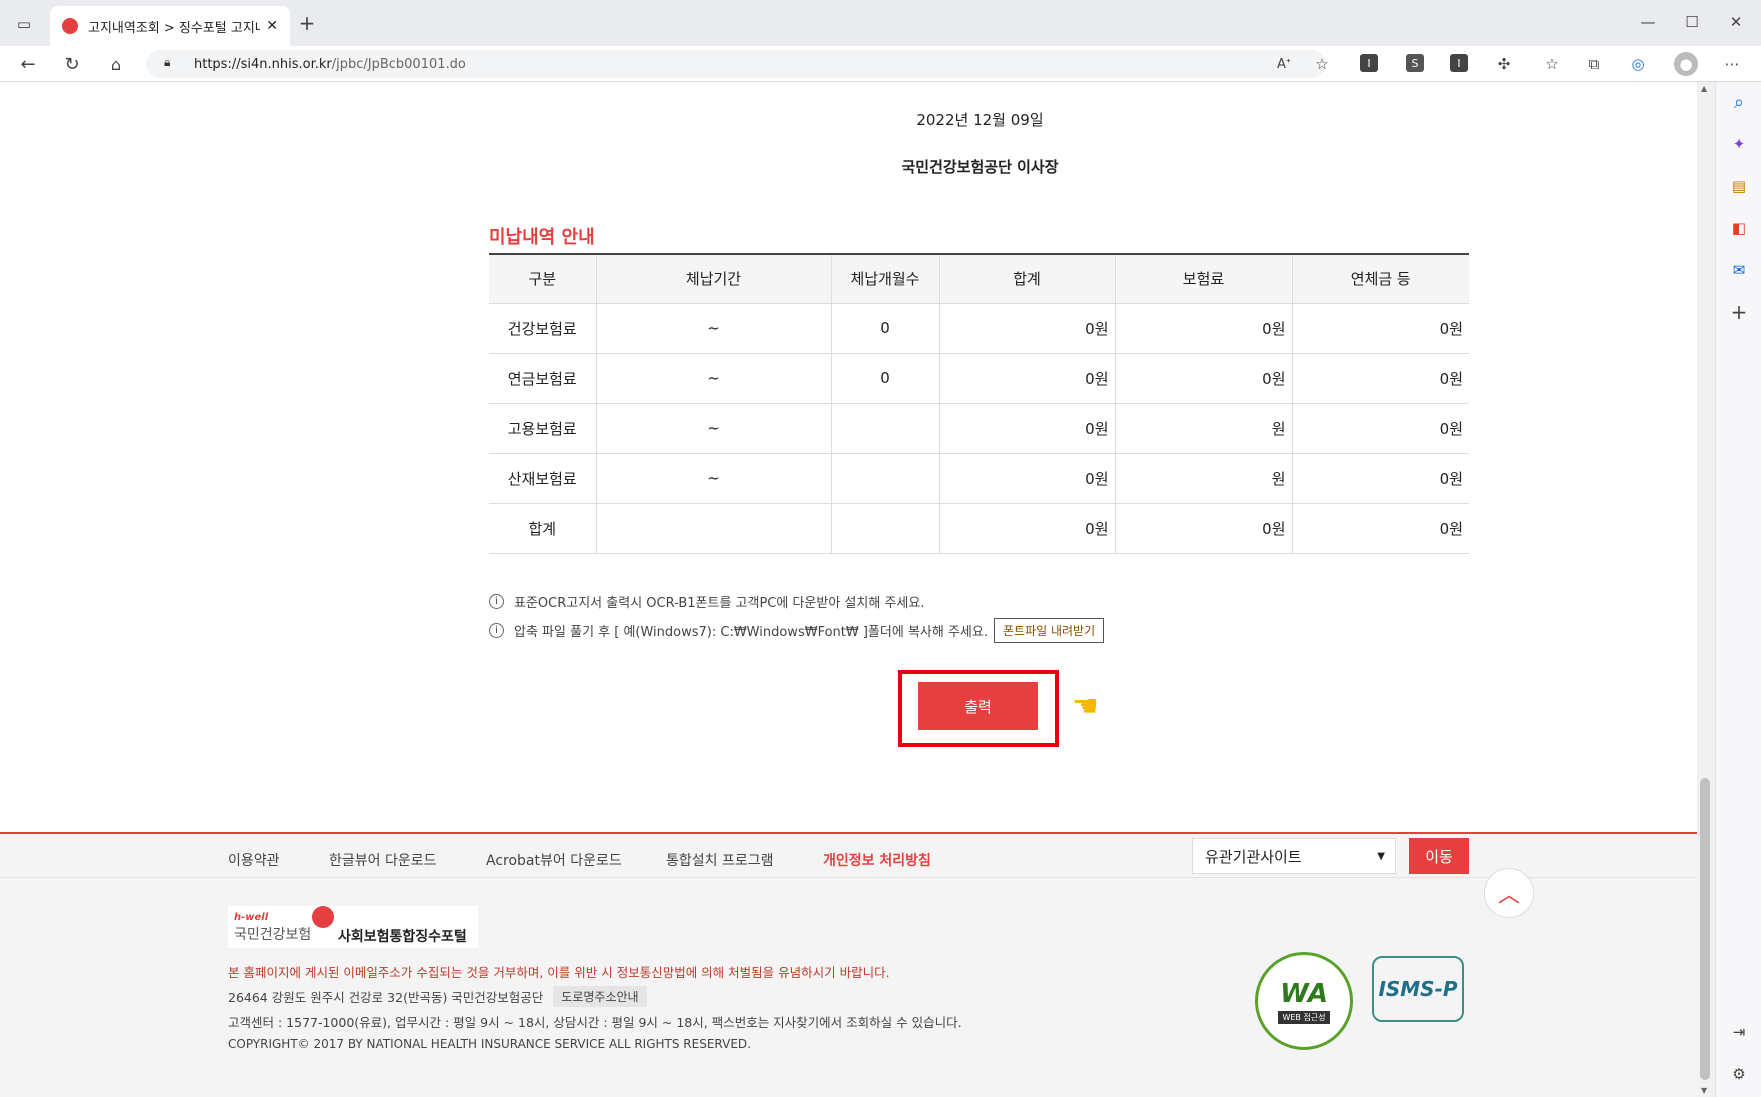 The height and width of the screenshot is (1097, 1761). I want to click on search-icon: ⌕, so click(1739, 102).